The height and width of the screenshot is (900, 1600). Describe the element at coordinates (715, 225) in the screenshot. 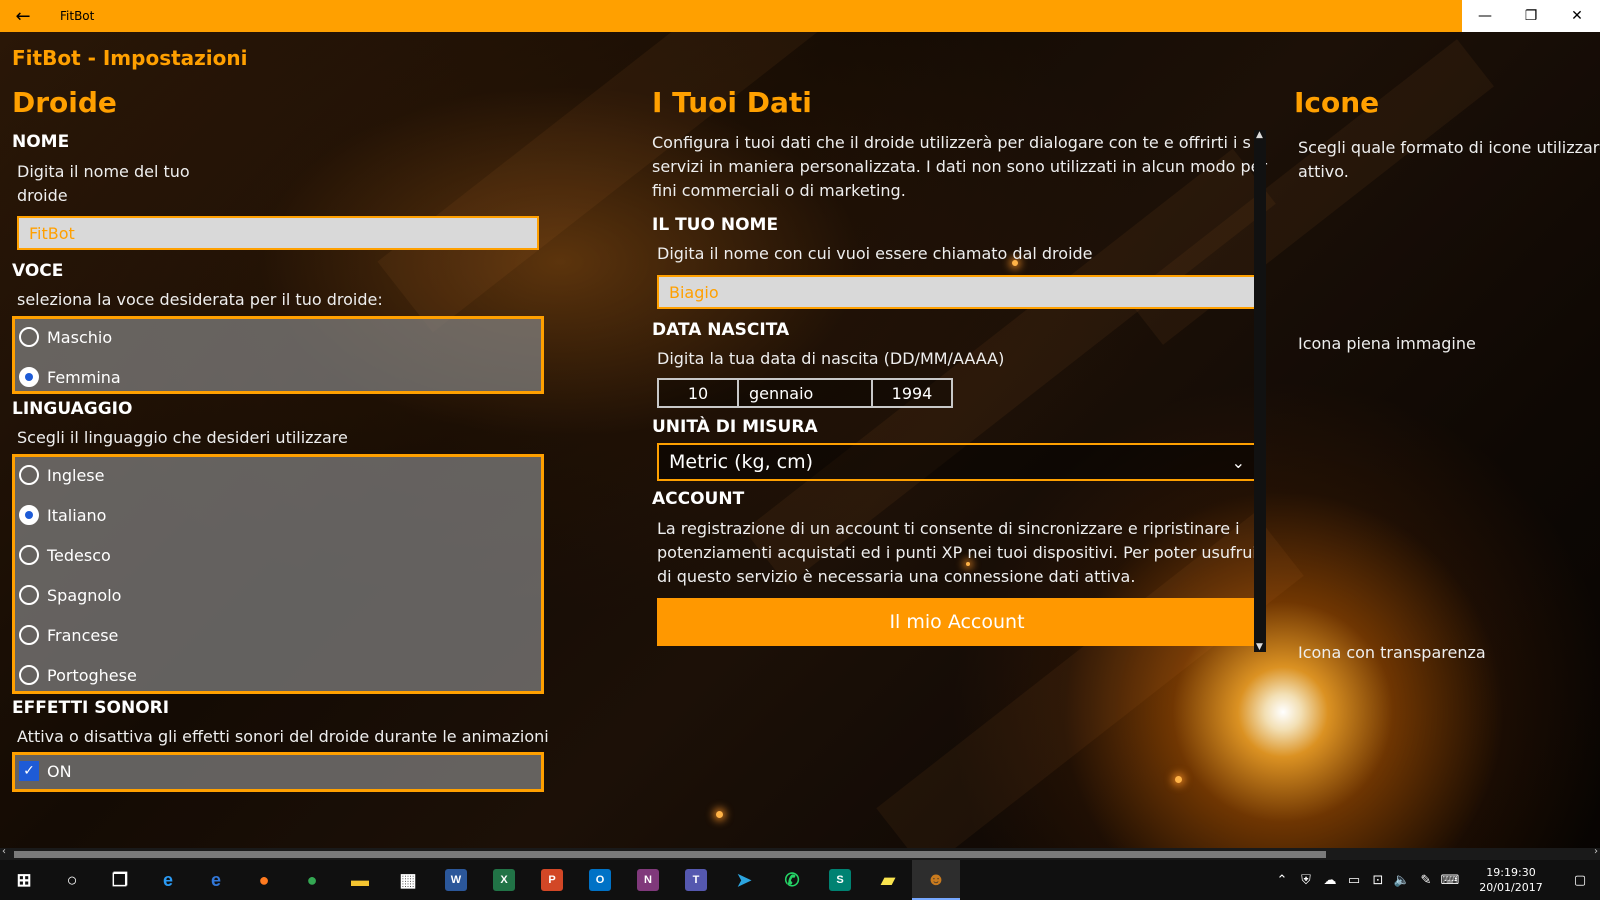

I see `tuo-nome-label: IL TUO NOME` at that location.